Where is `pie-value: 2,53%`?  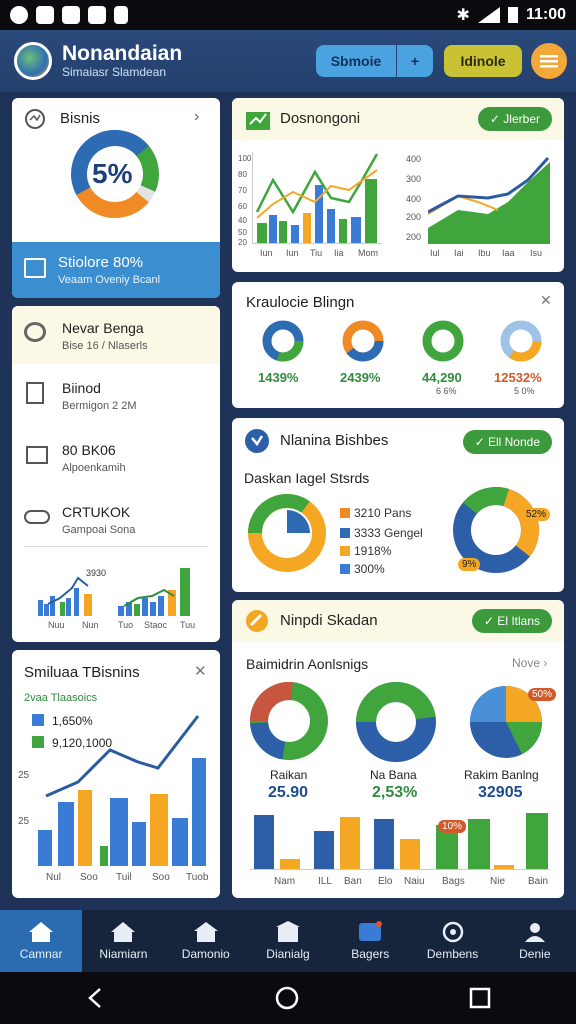
pie-value: 2,53% is located at coordinates (395, 792).